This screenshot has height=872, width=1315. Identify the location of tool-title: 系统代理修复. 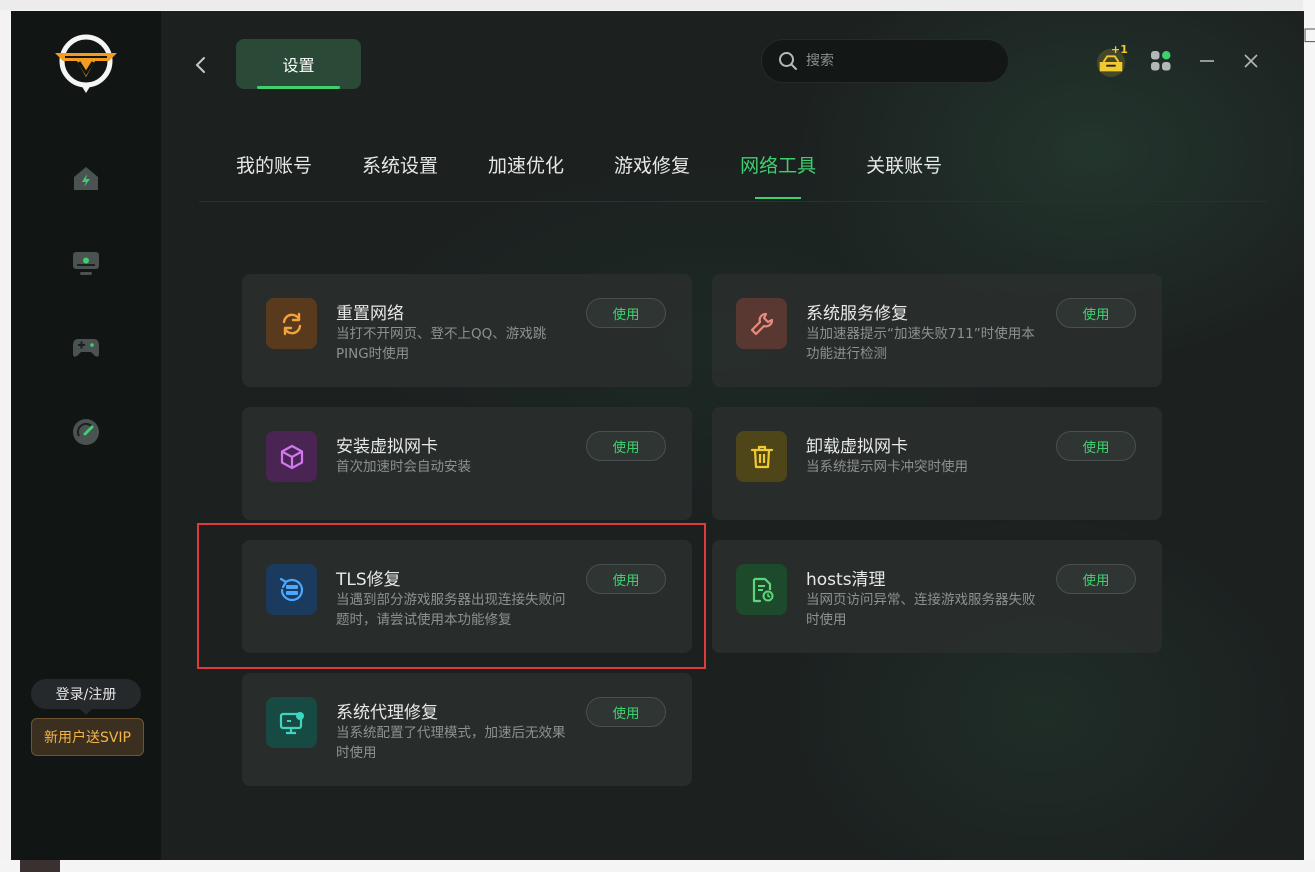
(387, 713).